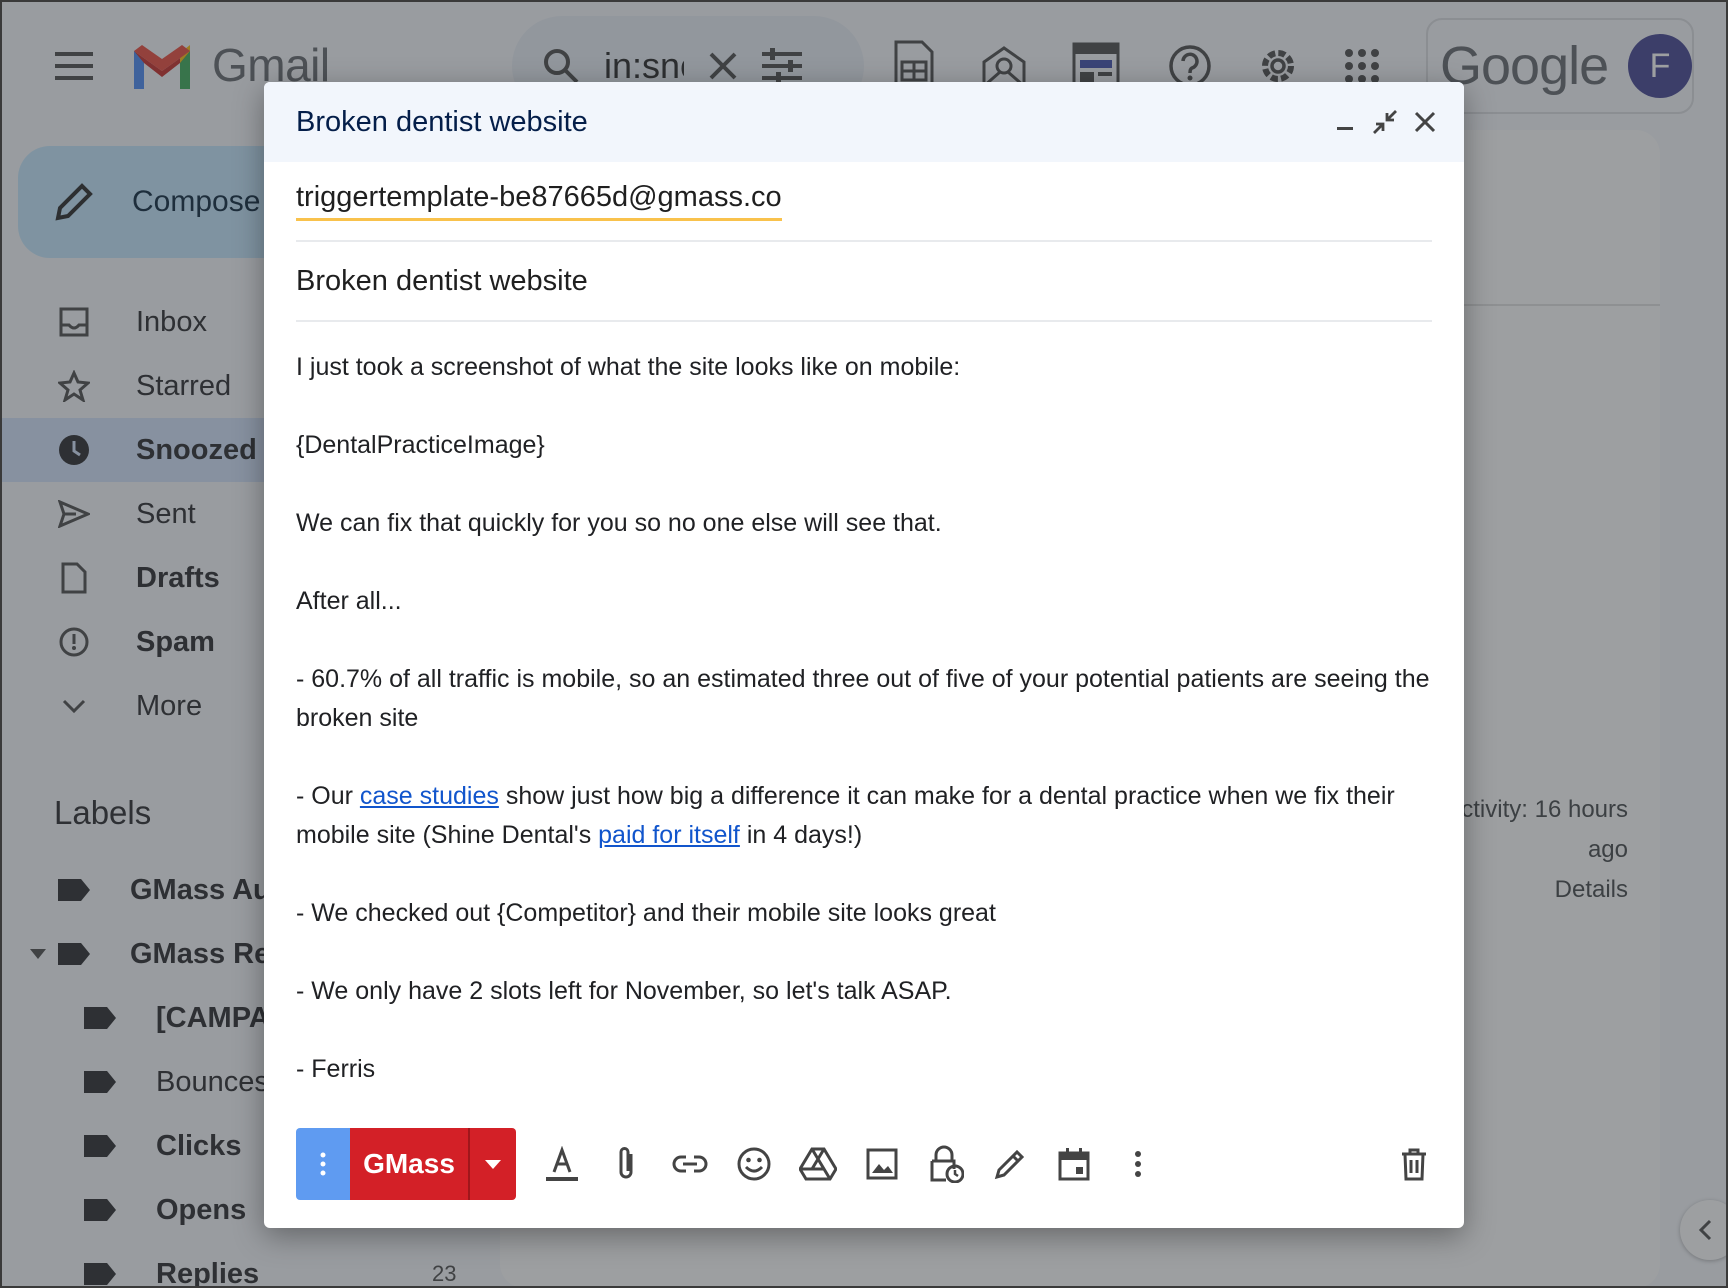 The height and width of the screenshot is (1288, 1728). Describe the element at coordinates (850, 1164) in the screenshot. I see `format-tools` at that location.